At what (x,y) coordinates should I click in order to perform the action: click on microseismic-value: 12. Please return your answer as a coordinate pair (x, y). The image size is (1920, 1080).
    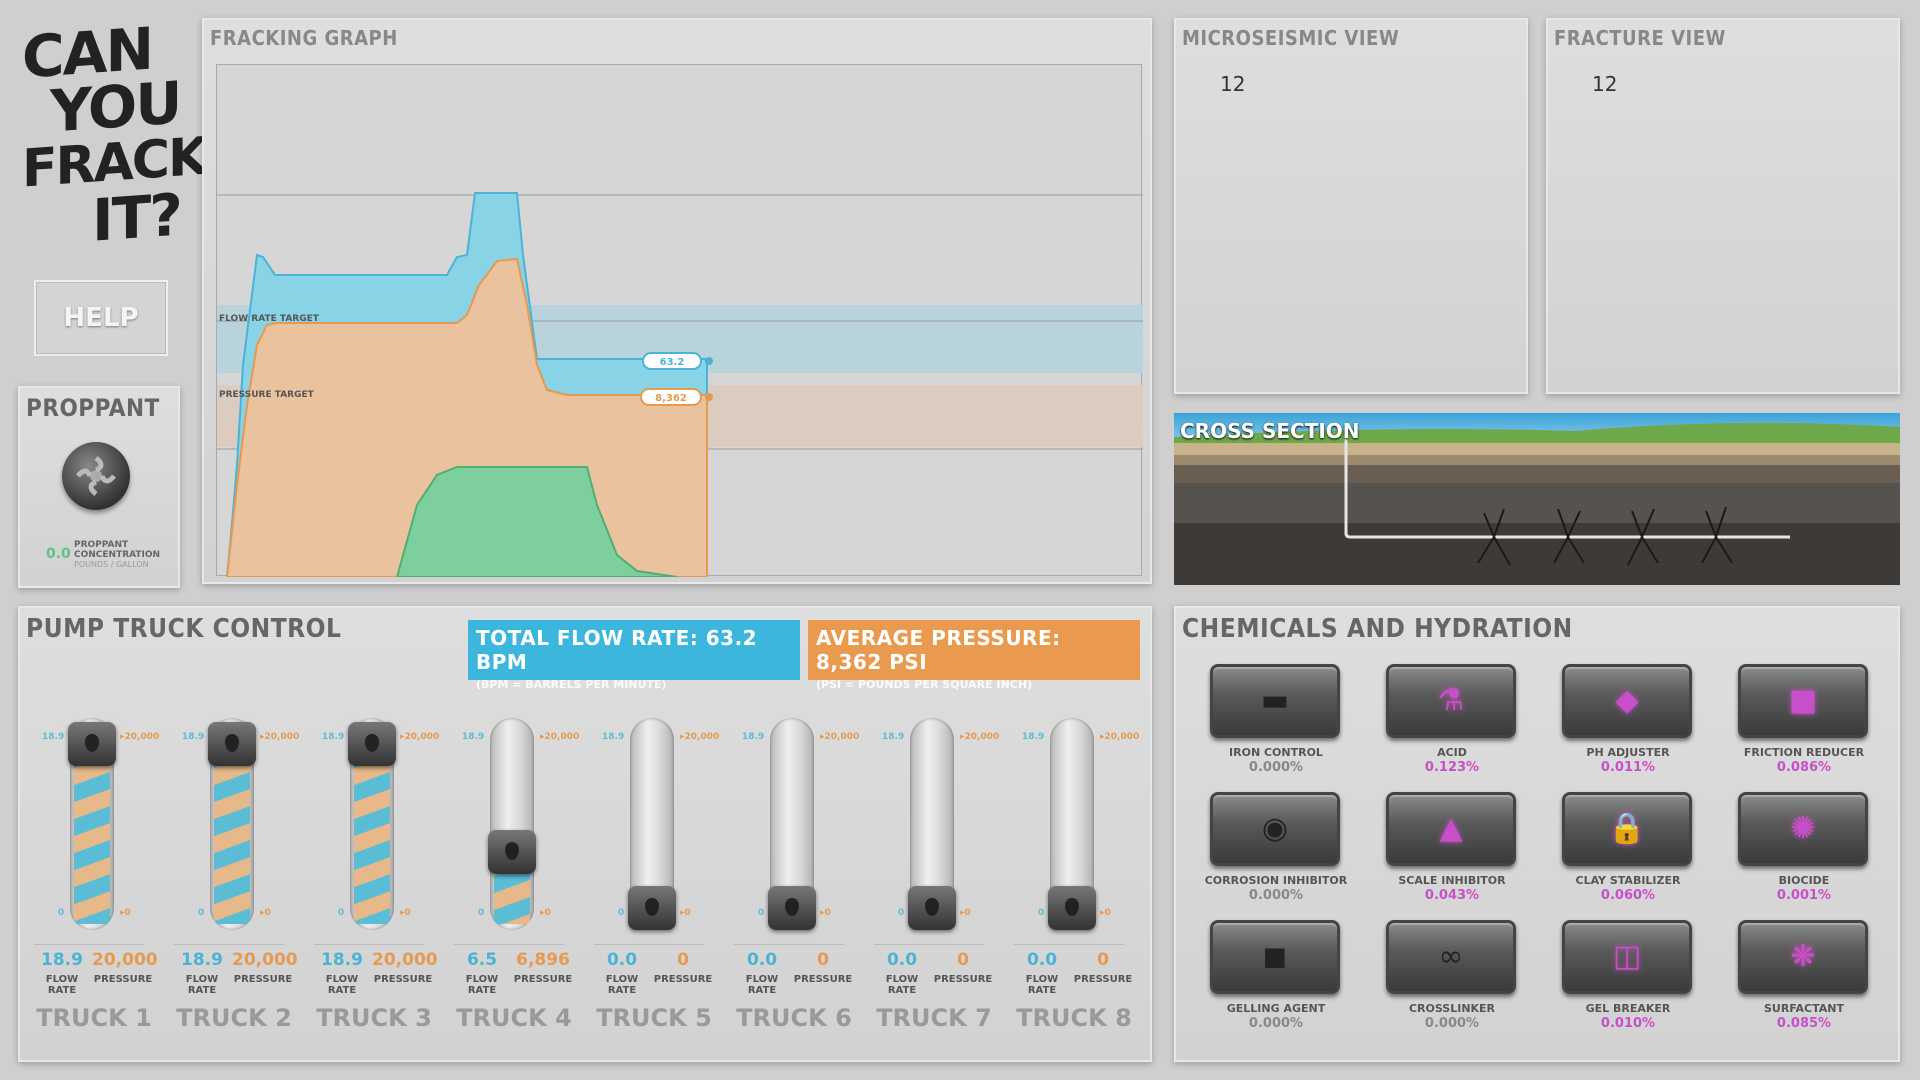
    Looking at the image, I should click on (1233, 84).